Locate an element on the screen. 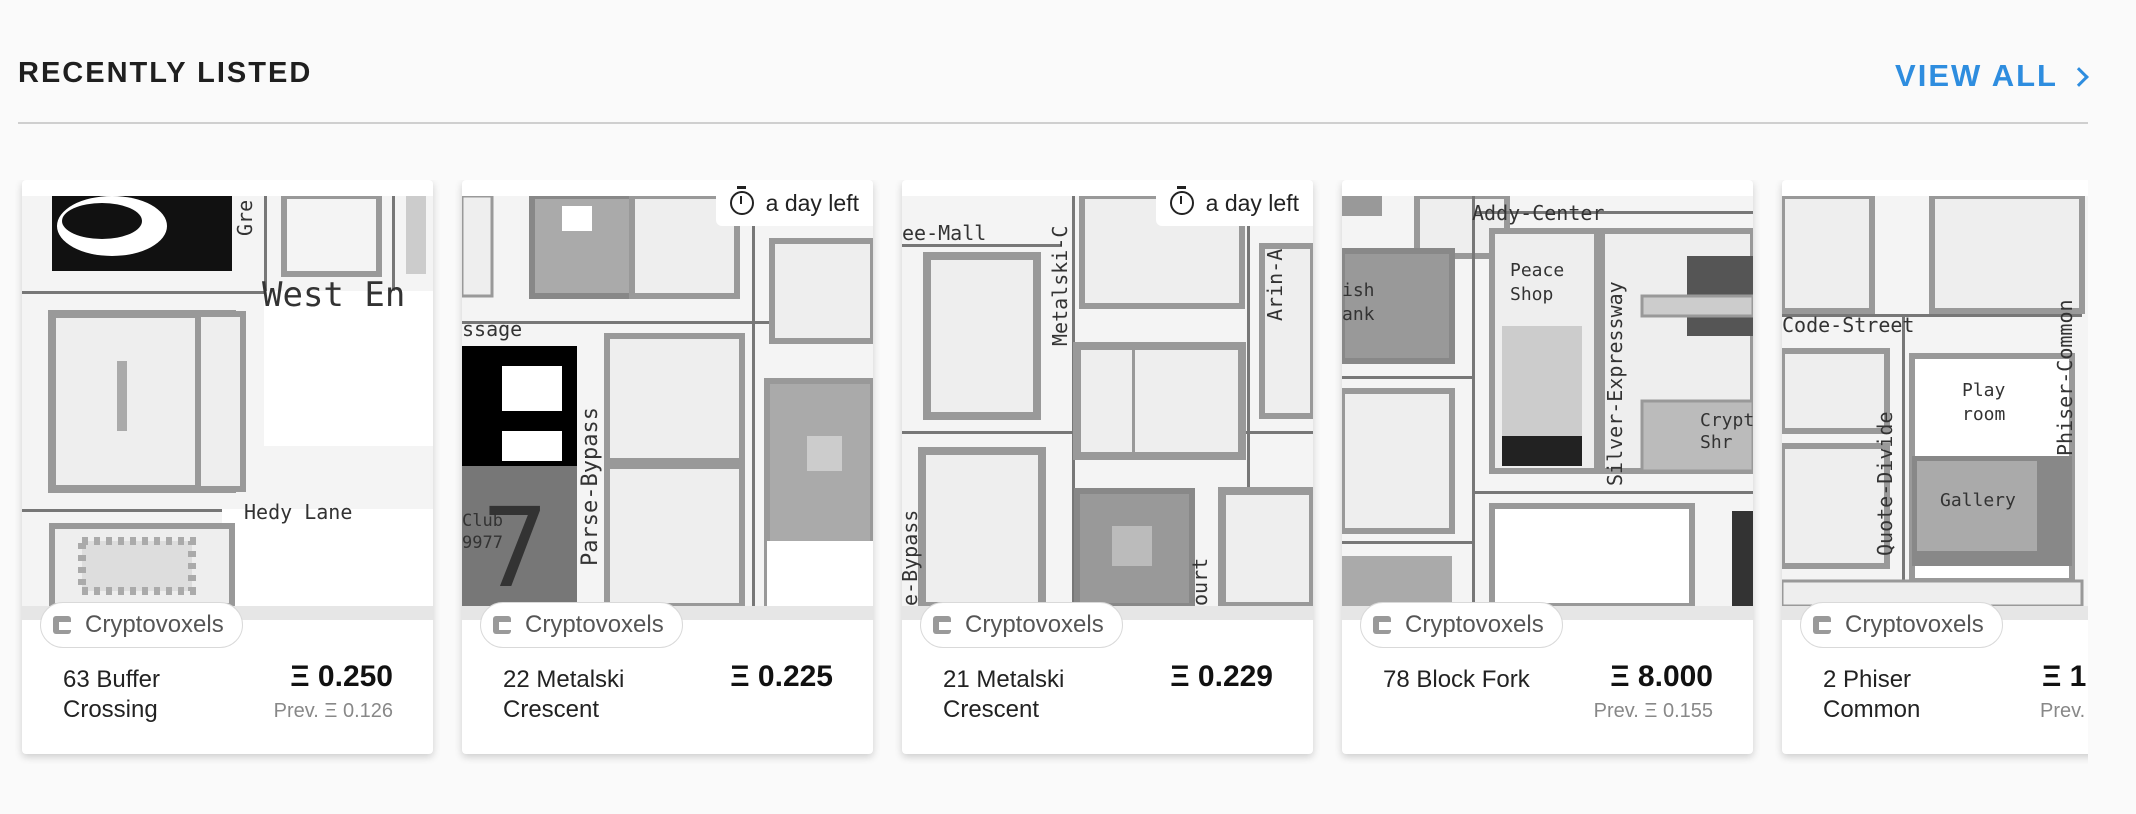  map-label: West En is located at coordinates (333, 295).